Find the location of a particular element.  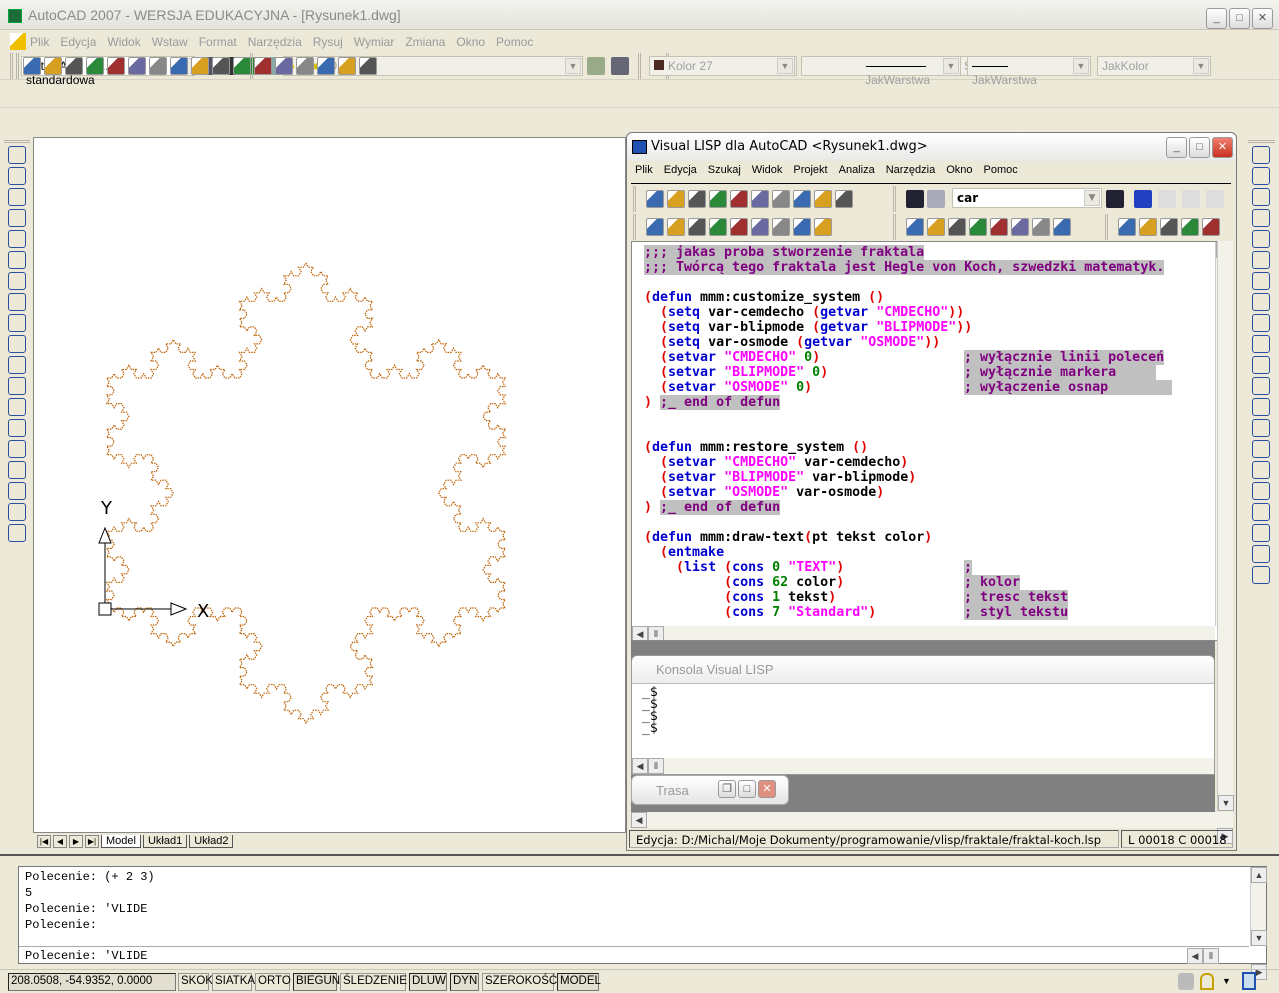

menu-item-7: Wymiar is located at coordinates (374, 42).